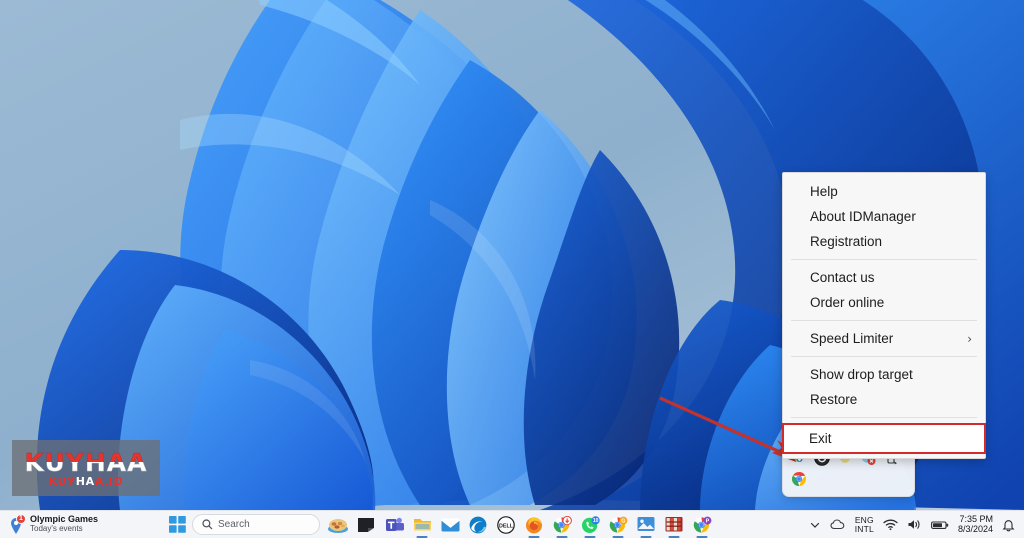 This screenshot has width=1024, height=538. I want to click on menu-item-speed-limiter: Speed Limiter ›, so click(884, 338).